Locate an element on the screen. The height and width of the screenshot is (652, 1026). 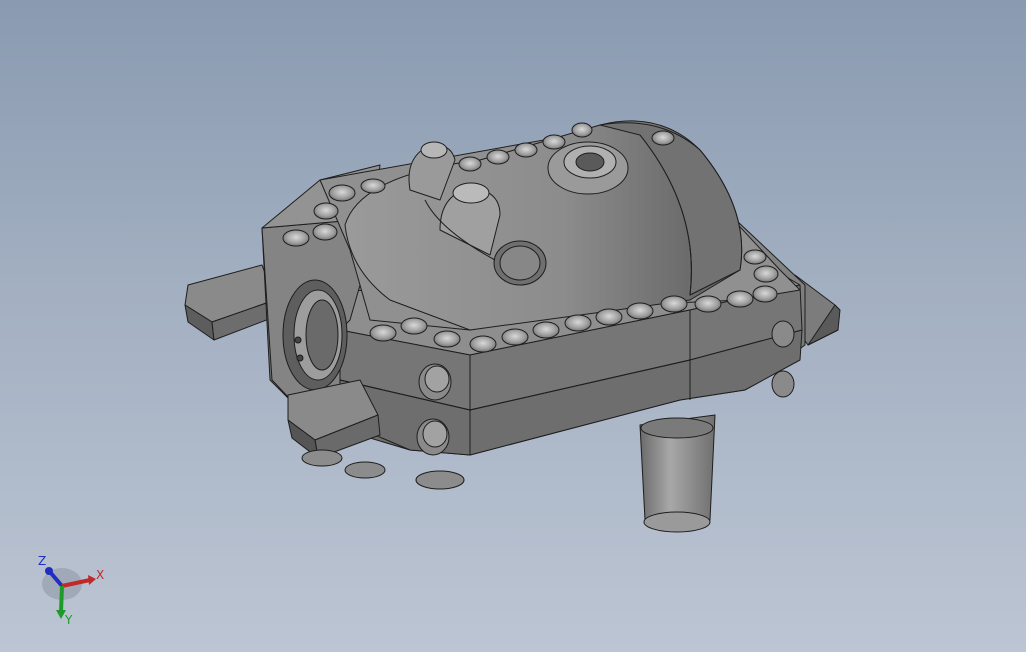
orientation-triad: Z X Y is located at coordinates (71, 589).